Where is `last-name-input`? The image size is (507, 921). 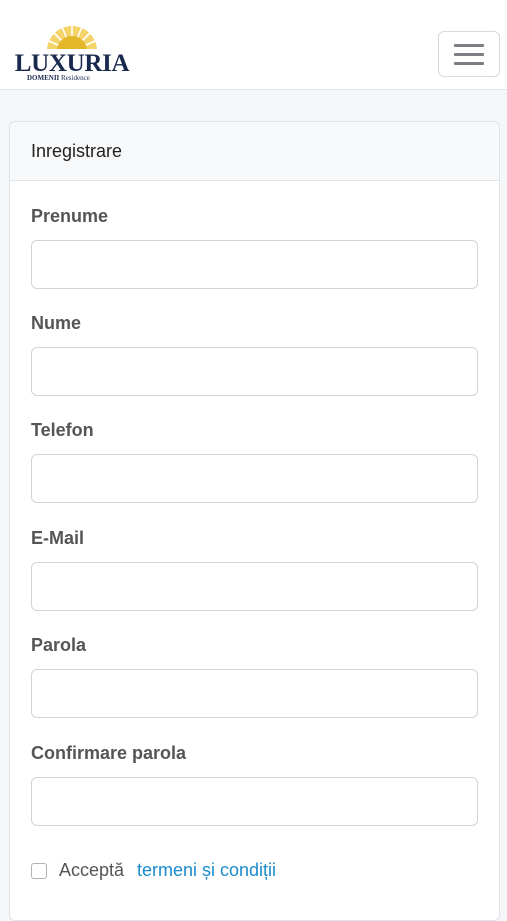
last-name-input is located at coordinates (254, 371).